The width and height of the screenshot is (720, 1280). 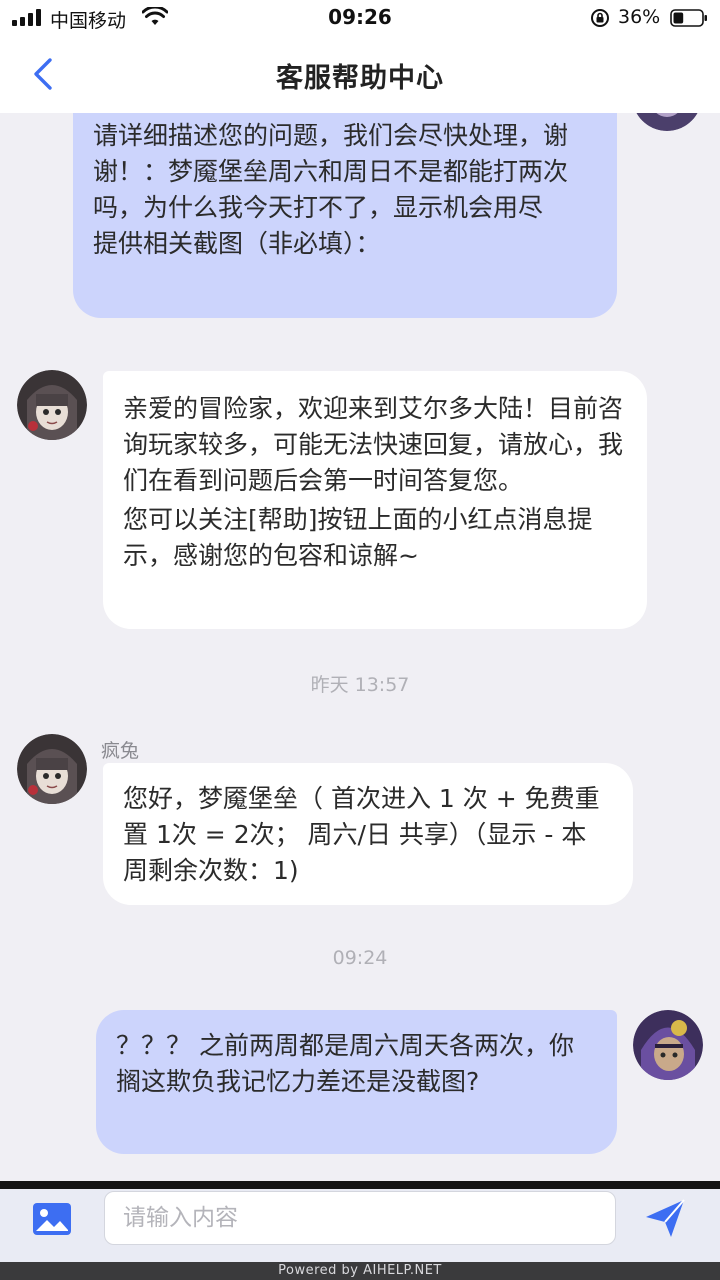 I want to click on user-message-bubble: ？？？ 之前两周都是周六周天各两次，你搁这欺负我记忆力差还是没截图?, so click(x=356, y=1082).